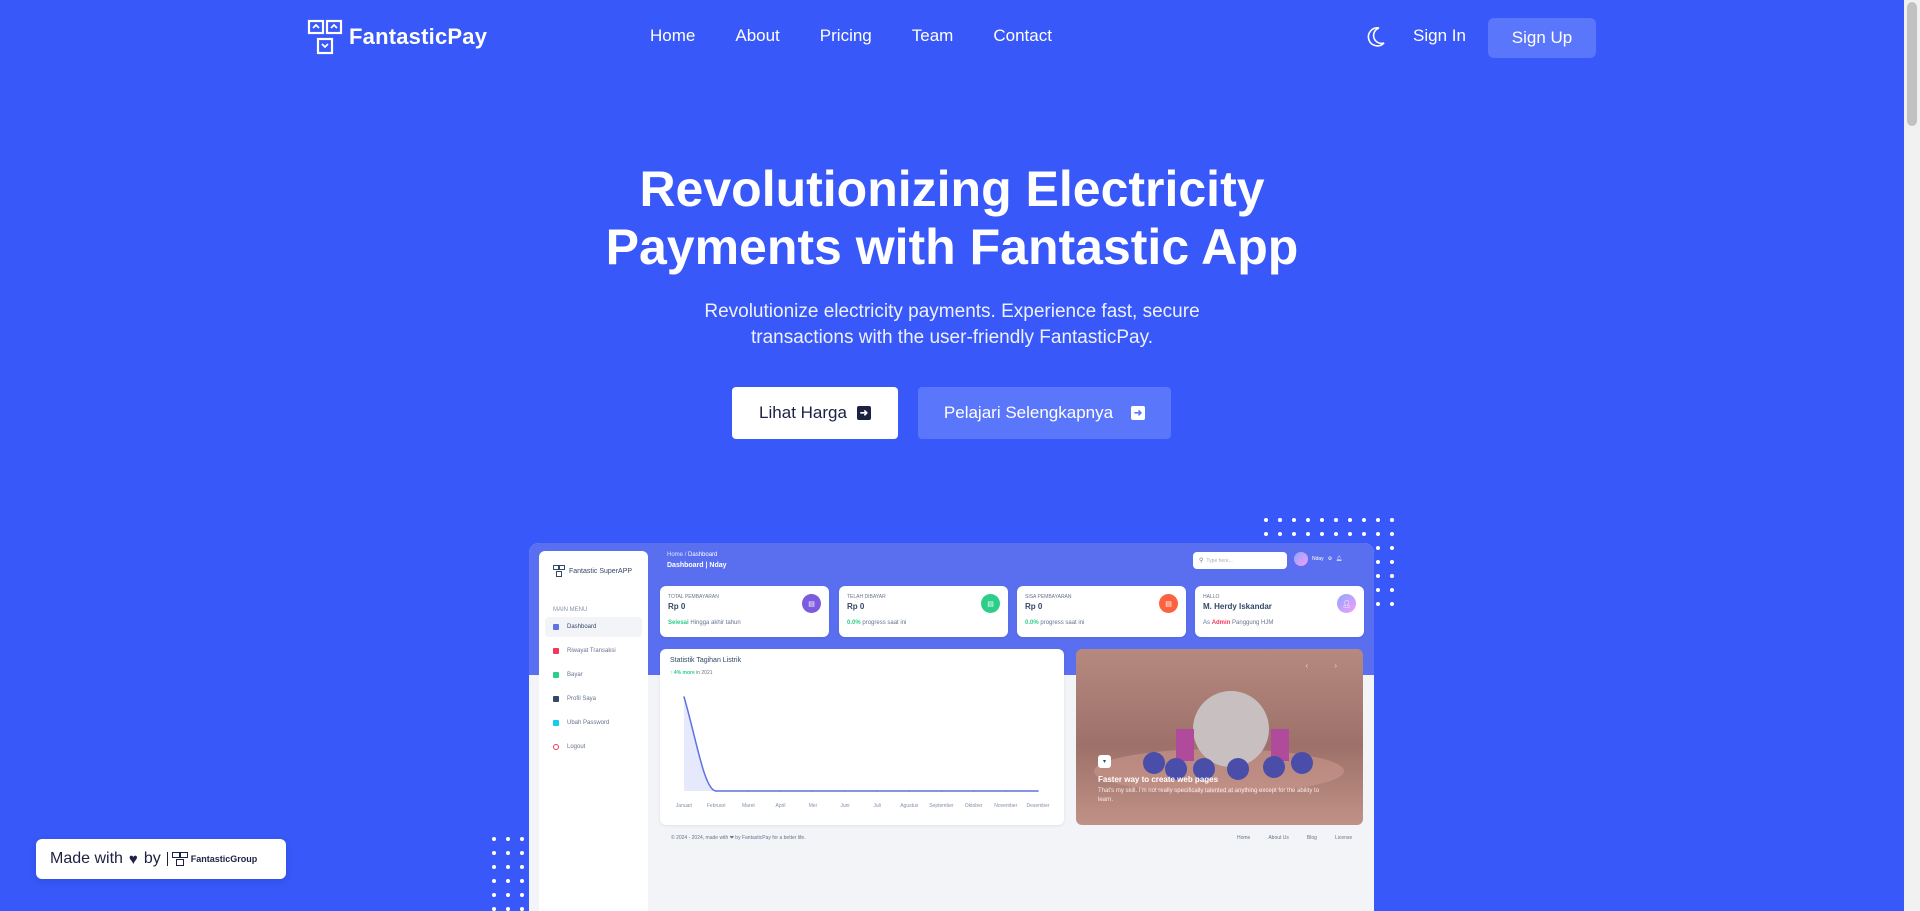 The image size is (1920, 911). I want to click on bell-icon: 🔔︎, so click(1339, 559).